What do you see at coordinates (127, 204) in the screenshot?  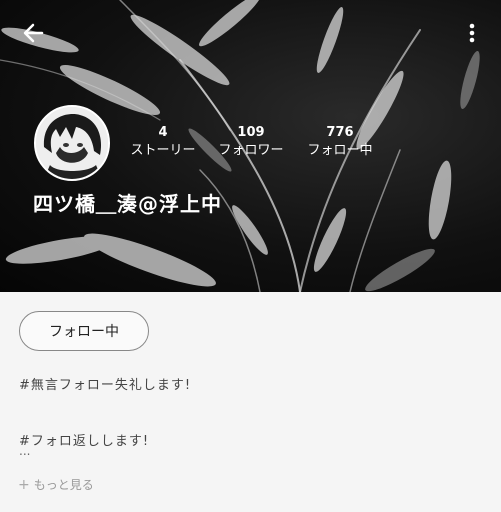 I see `profile-username: 四ツ橋＿湊@浮上中` at bounding box center [127, 204].